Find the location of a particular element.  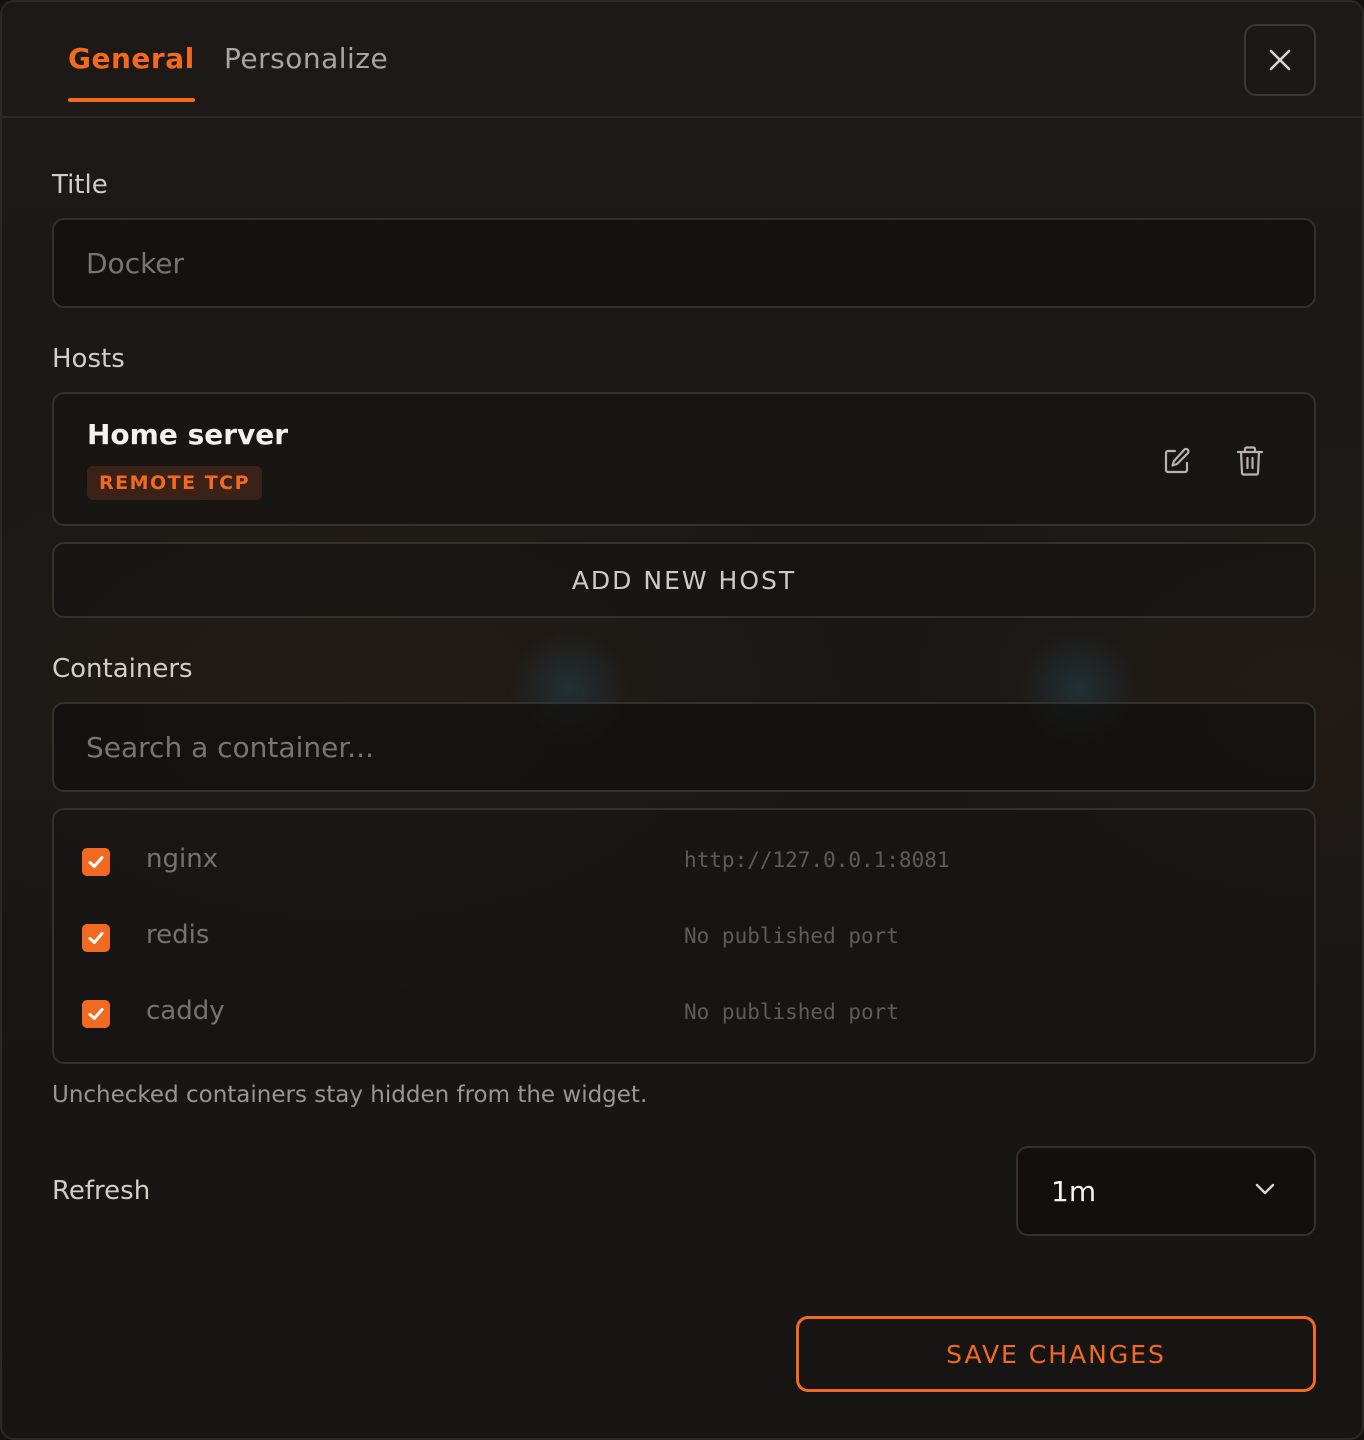

edit-host-button is located at coordinates (1177, 461).